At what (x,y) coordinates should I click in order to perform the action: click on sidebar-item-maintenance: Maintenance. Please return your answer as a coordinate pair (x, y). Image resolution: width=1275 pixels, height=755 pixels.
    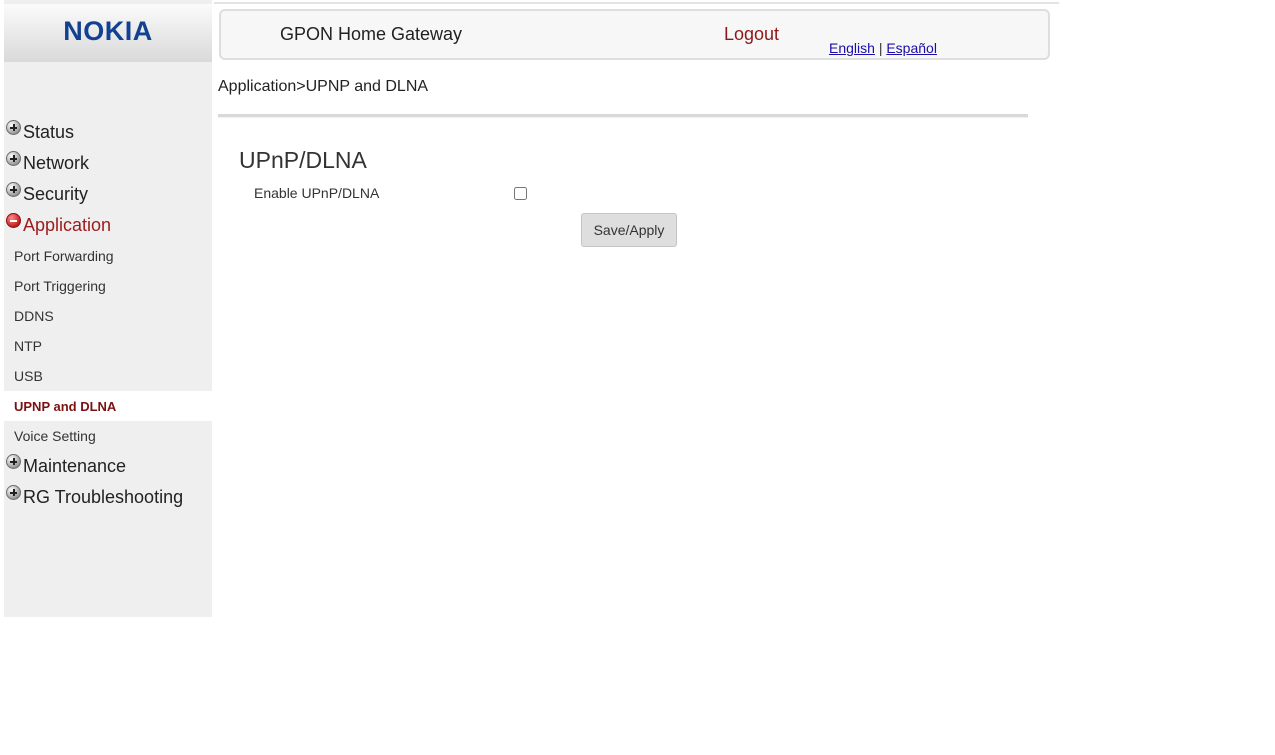
    Looking at the image, I should click on (108, 466).